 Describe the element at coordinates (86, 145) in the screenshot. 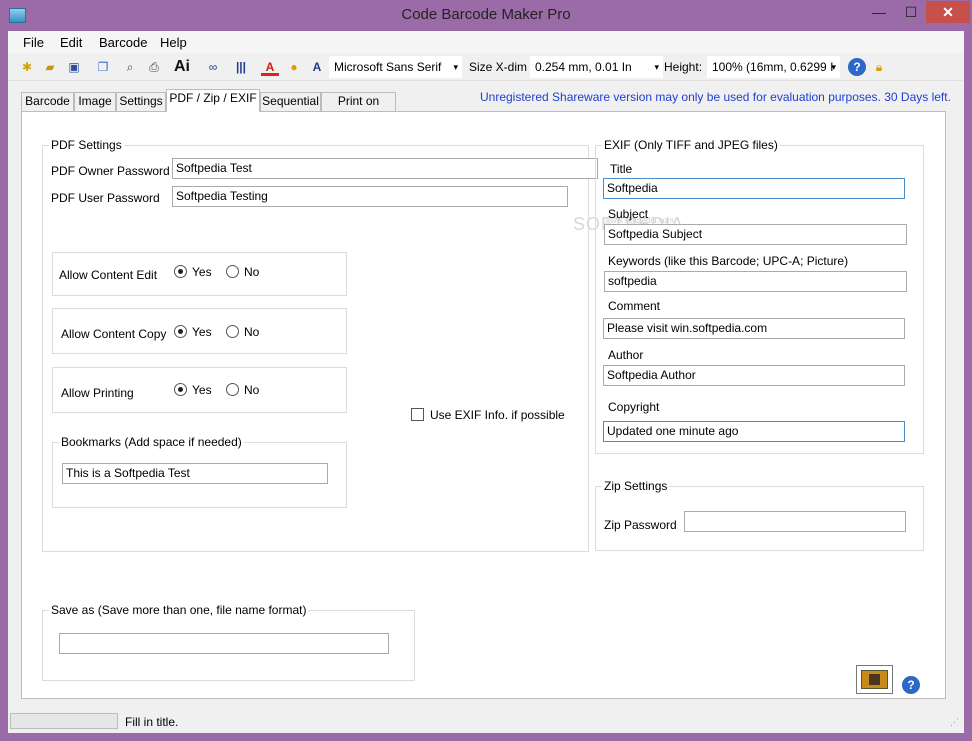

I see `pdf-settings-label: PDF Settings` at that location.